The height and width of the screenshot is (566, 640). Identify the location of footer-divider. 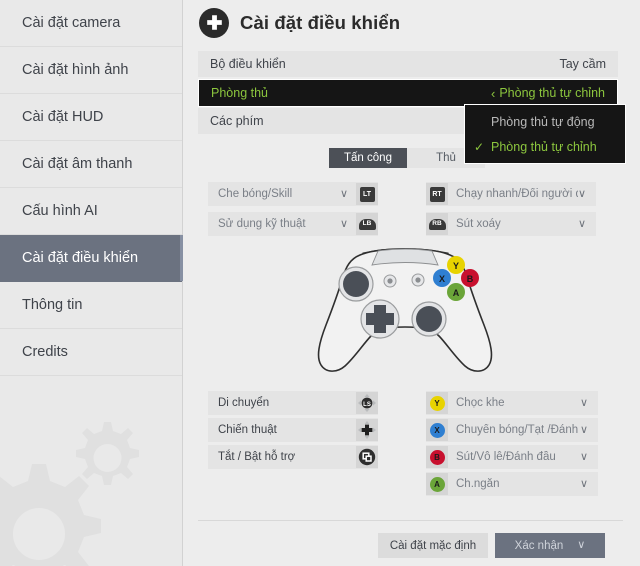
(410, 520).